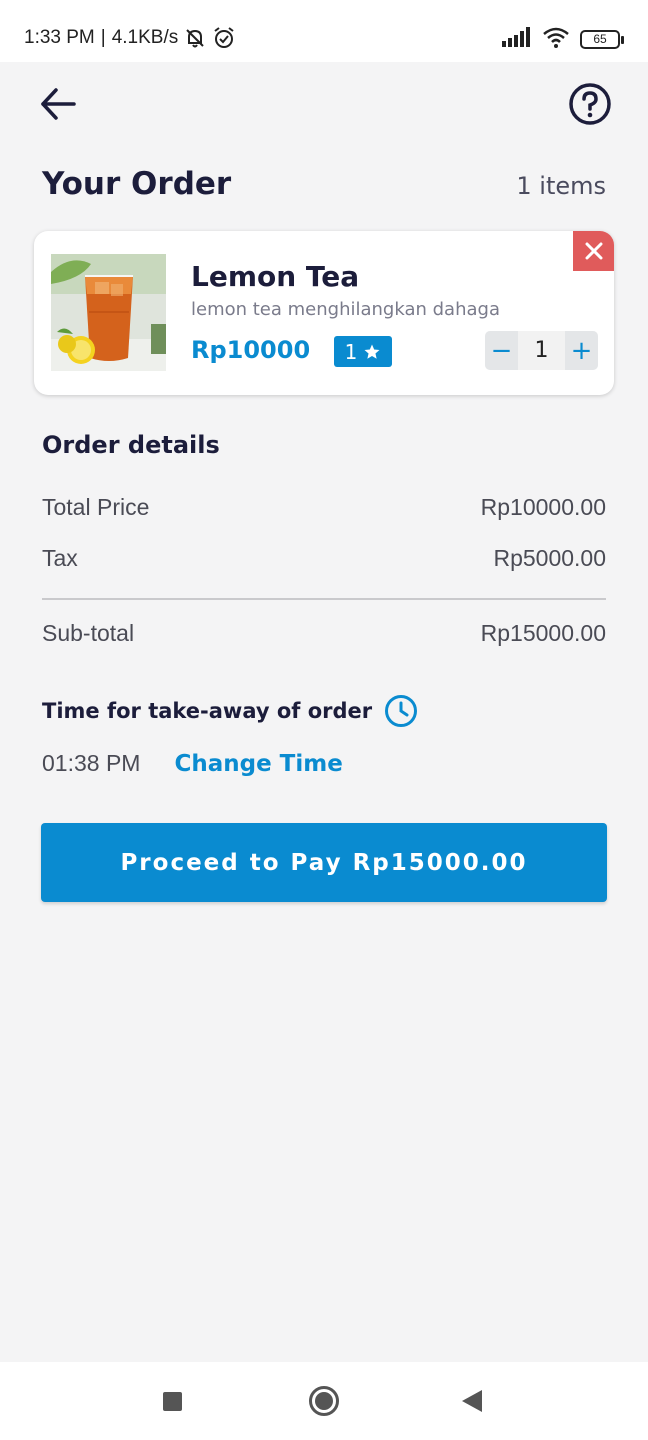 The image size is (648, 1440). What do you see at coordinates (324, 599) in the screenshot?
I see `divider` at bounding box center [324, 599].